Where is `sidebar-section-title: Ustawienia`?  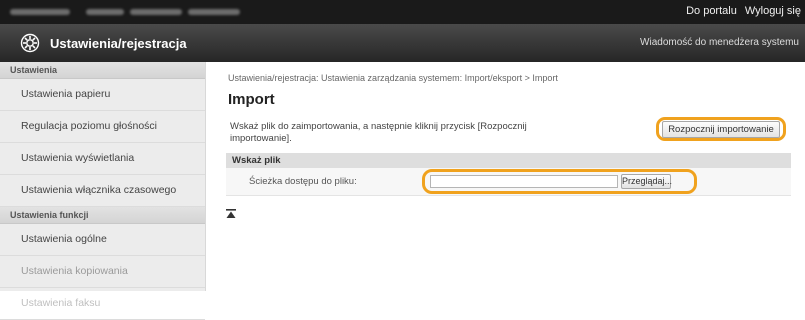
sidebar-section-title: Ustawienia is located at coordinates (102, 70).